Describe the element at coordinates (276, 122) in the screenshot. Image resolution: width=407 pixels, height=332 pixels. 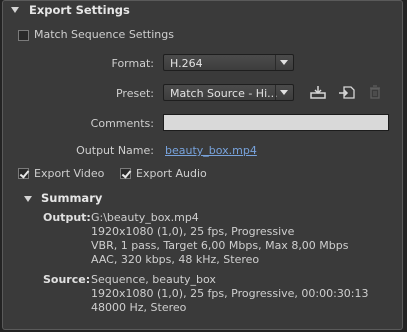
I see `comments-field` at that location.